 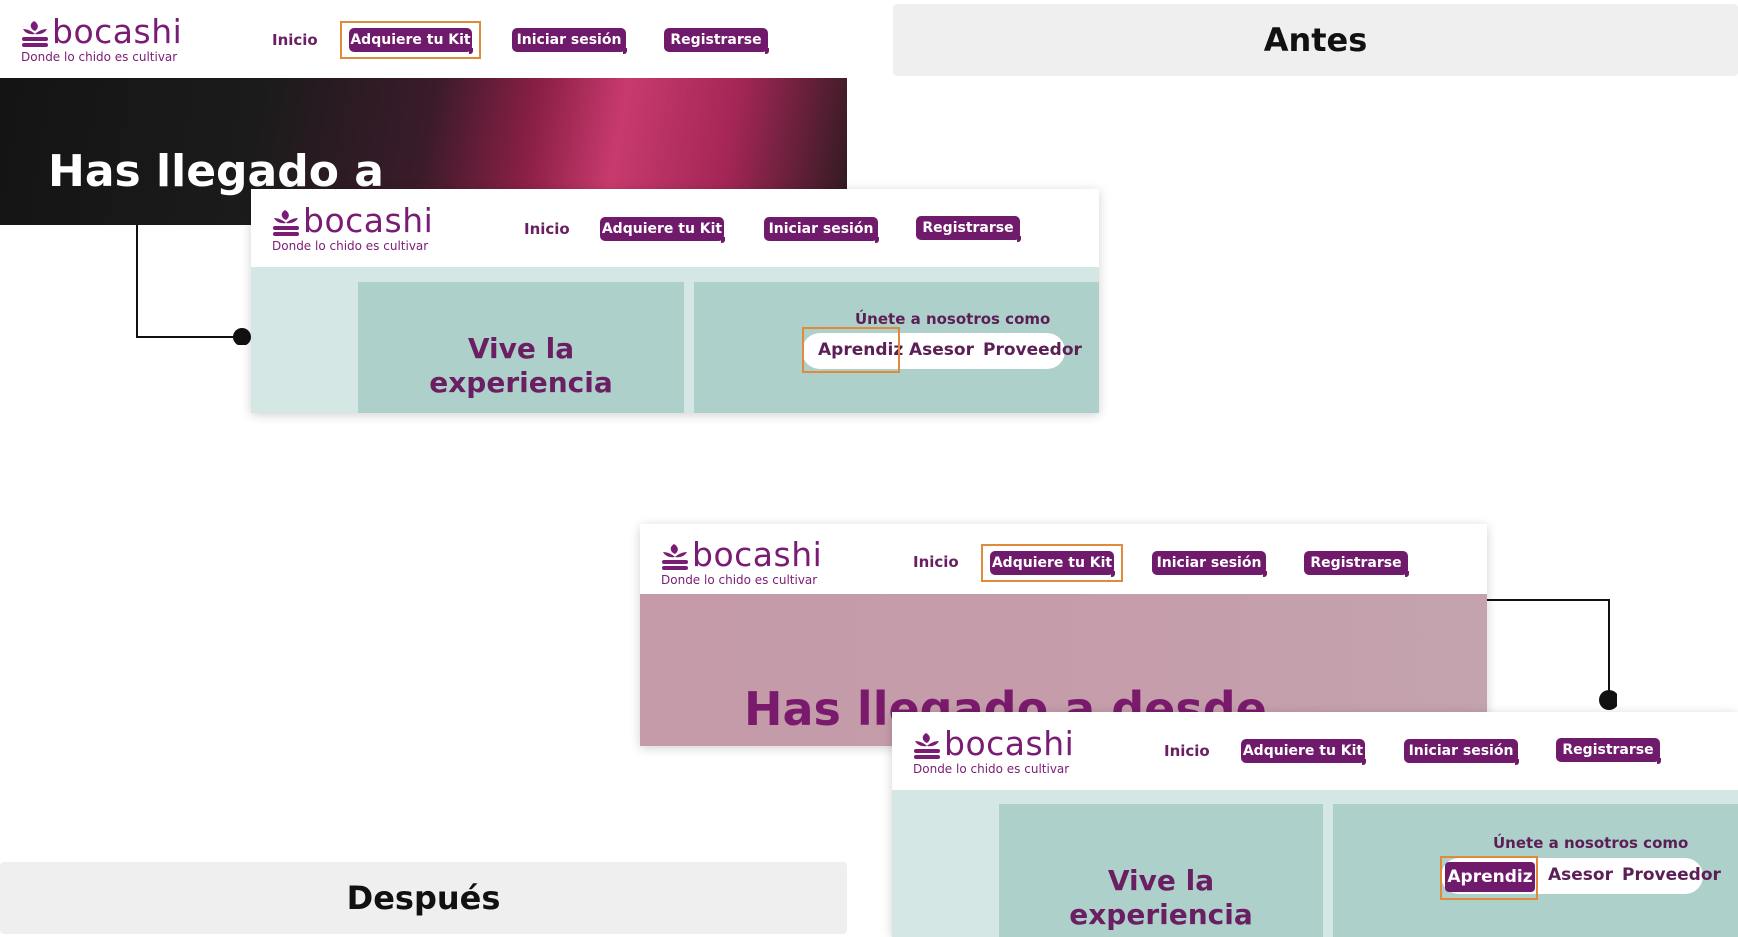 I want to click on connector-after, so click(x=1551, y=654).